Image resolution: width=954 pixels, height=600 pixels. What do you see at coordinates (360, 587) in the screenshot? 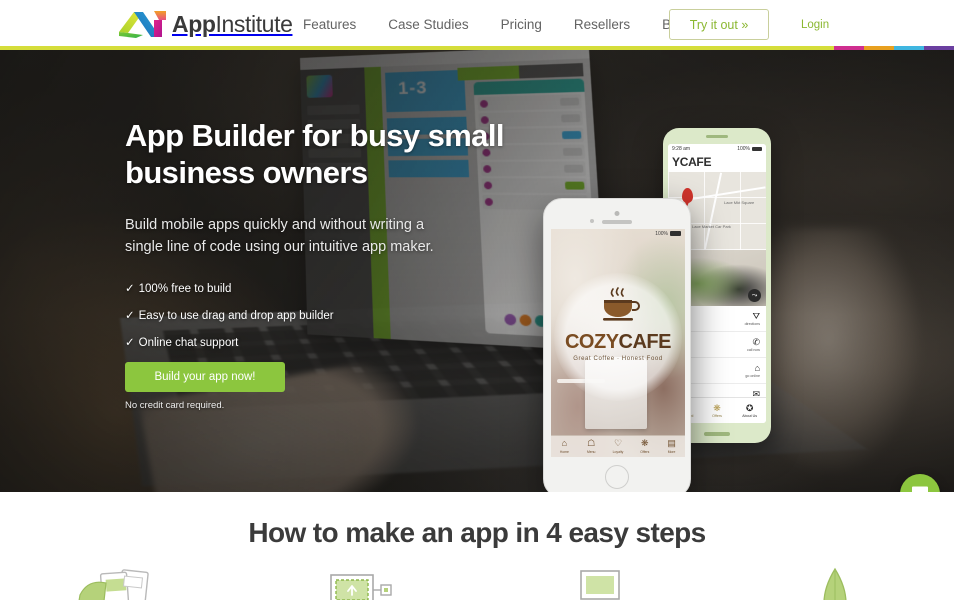
I see `step-drag-drop-icon` at bounding box center [360, 587].